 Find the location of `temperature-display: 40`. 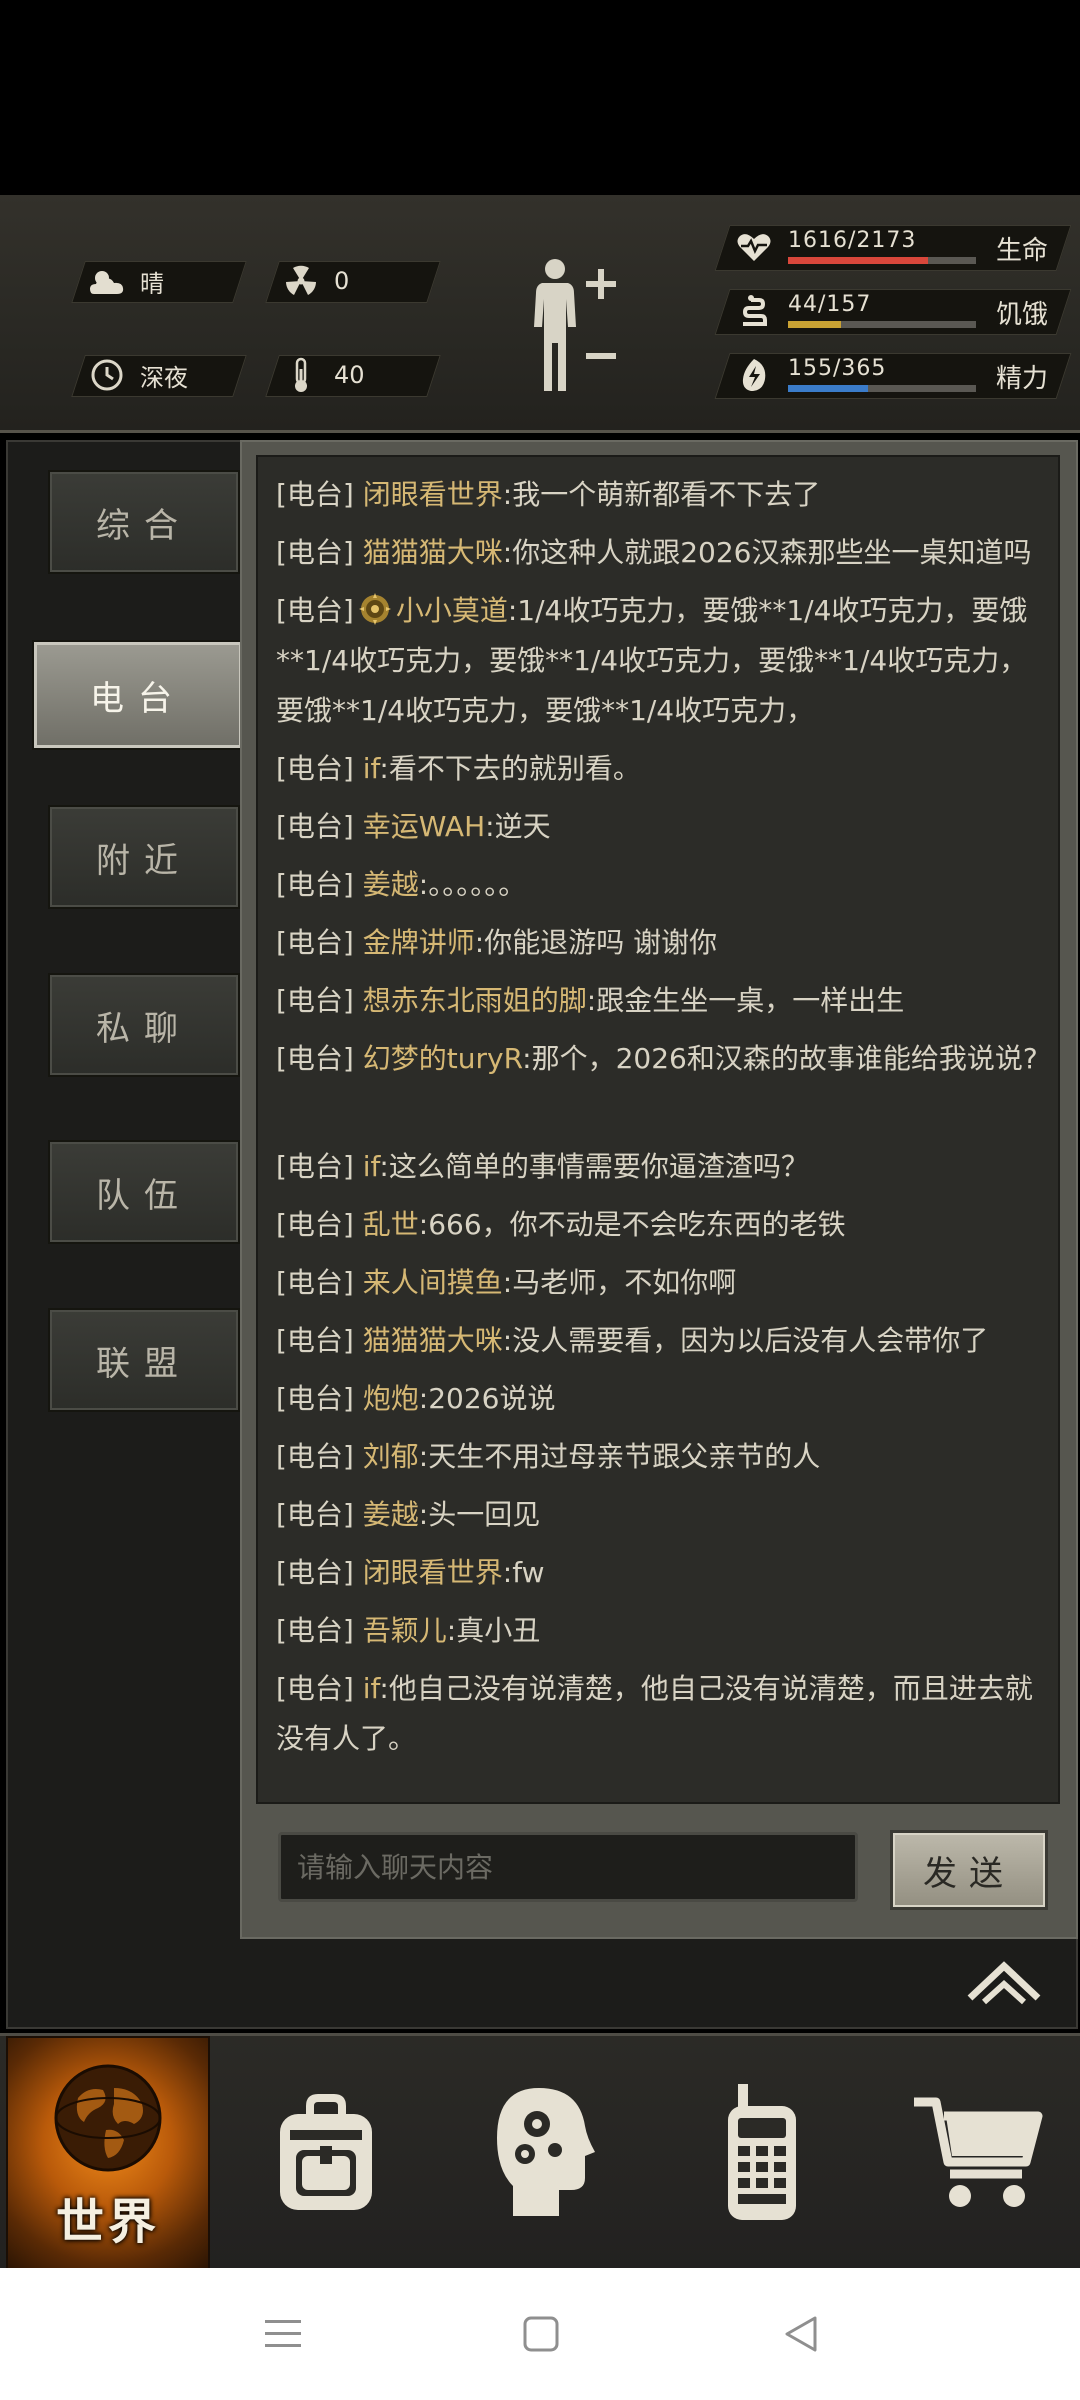

temperature-display: 40 is located at coordinates (323, 375).